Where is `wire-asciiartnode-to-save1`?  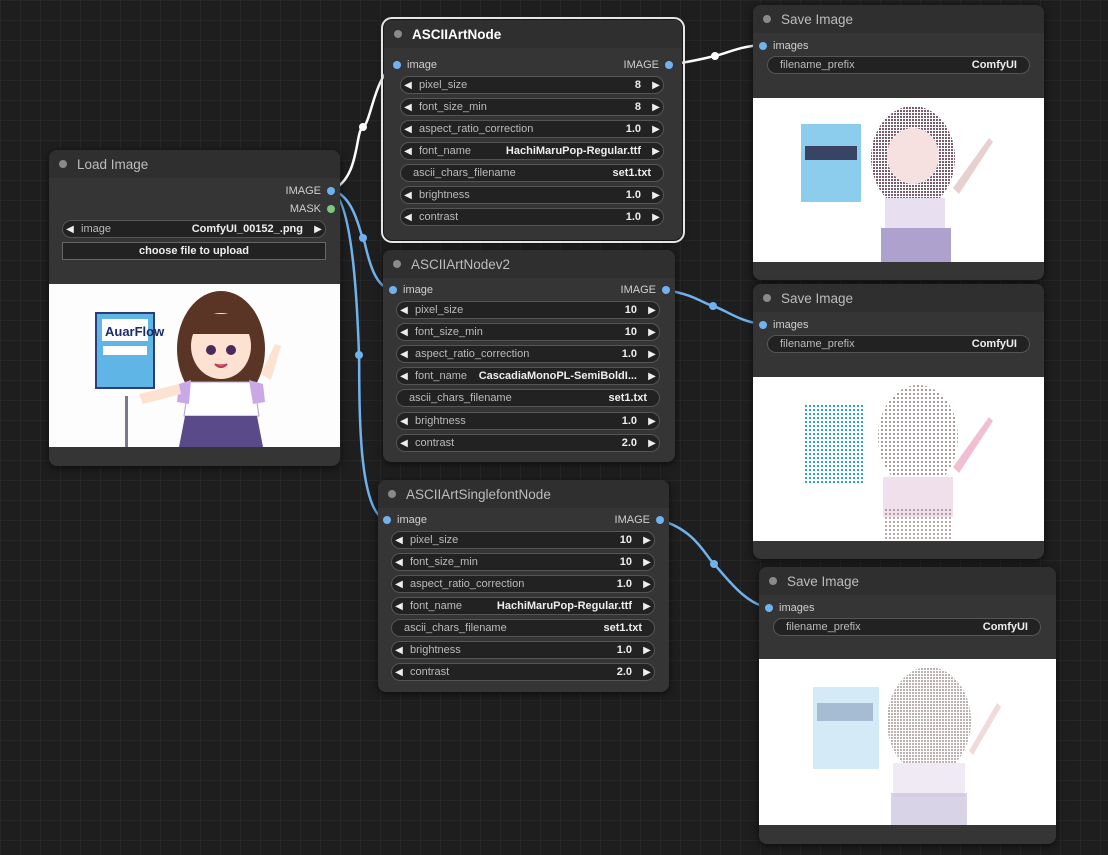 wire-asciiartnode-to-save1 is located at coordinates (715, 55).